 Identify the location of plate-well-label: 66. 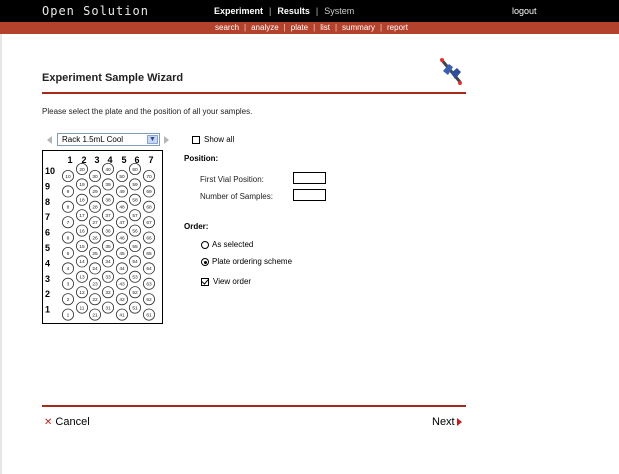
(149, 238).